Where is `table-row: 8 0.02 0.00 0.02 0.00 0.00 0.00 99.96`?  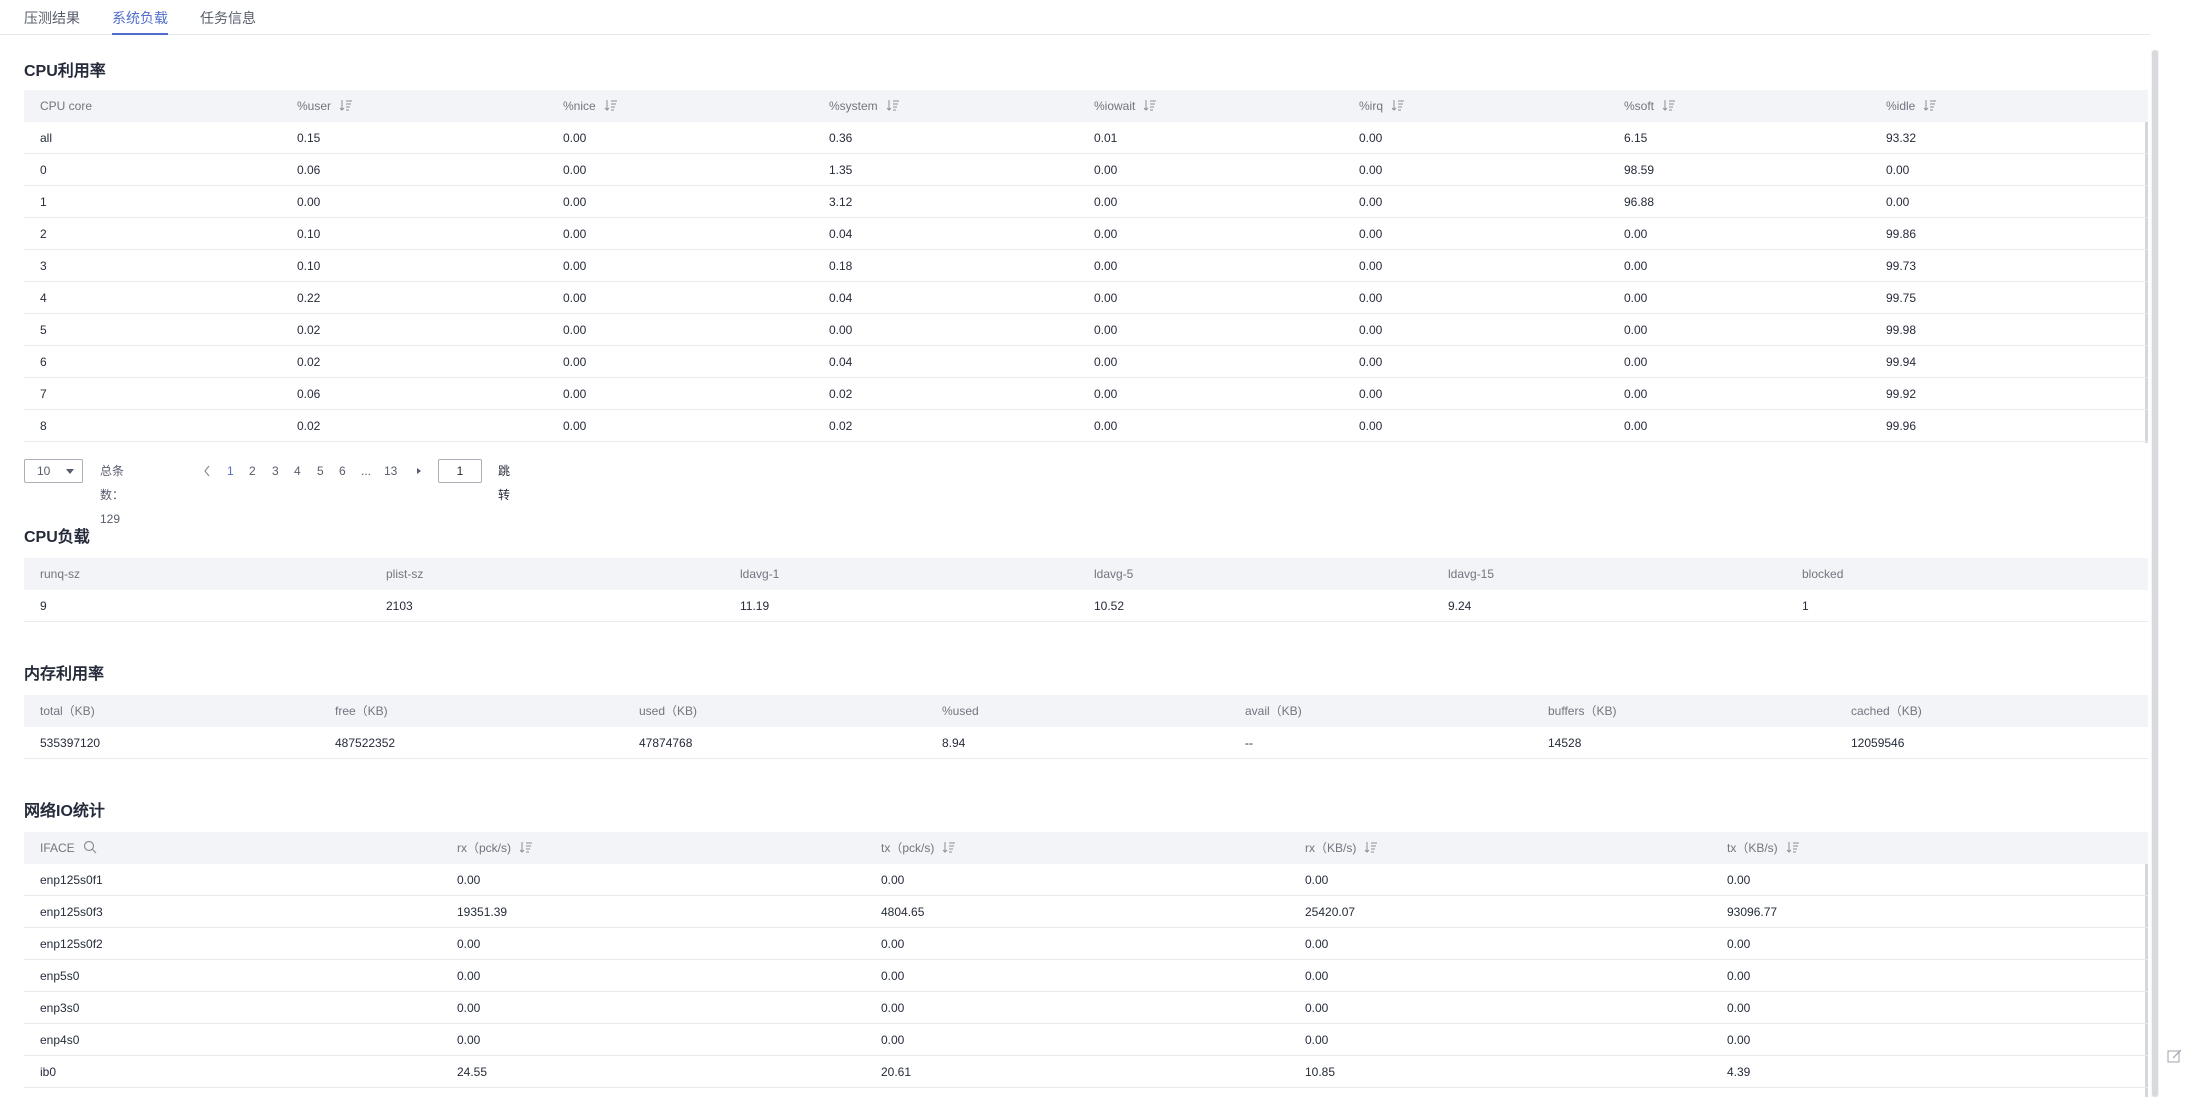 table-row: 8 0.02 0.00 0.02 0.00 0.00 0.00 99.96 is located at coordinates (1086, 426).